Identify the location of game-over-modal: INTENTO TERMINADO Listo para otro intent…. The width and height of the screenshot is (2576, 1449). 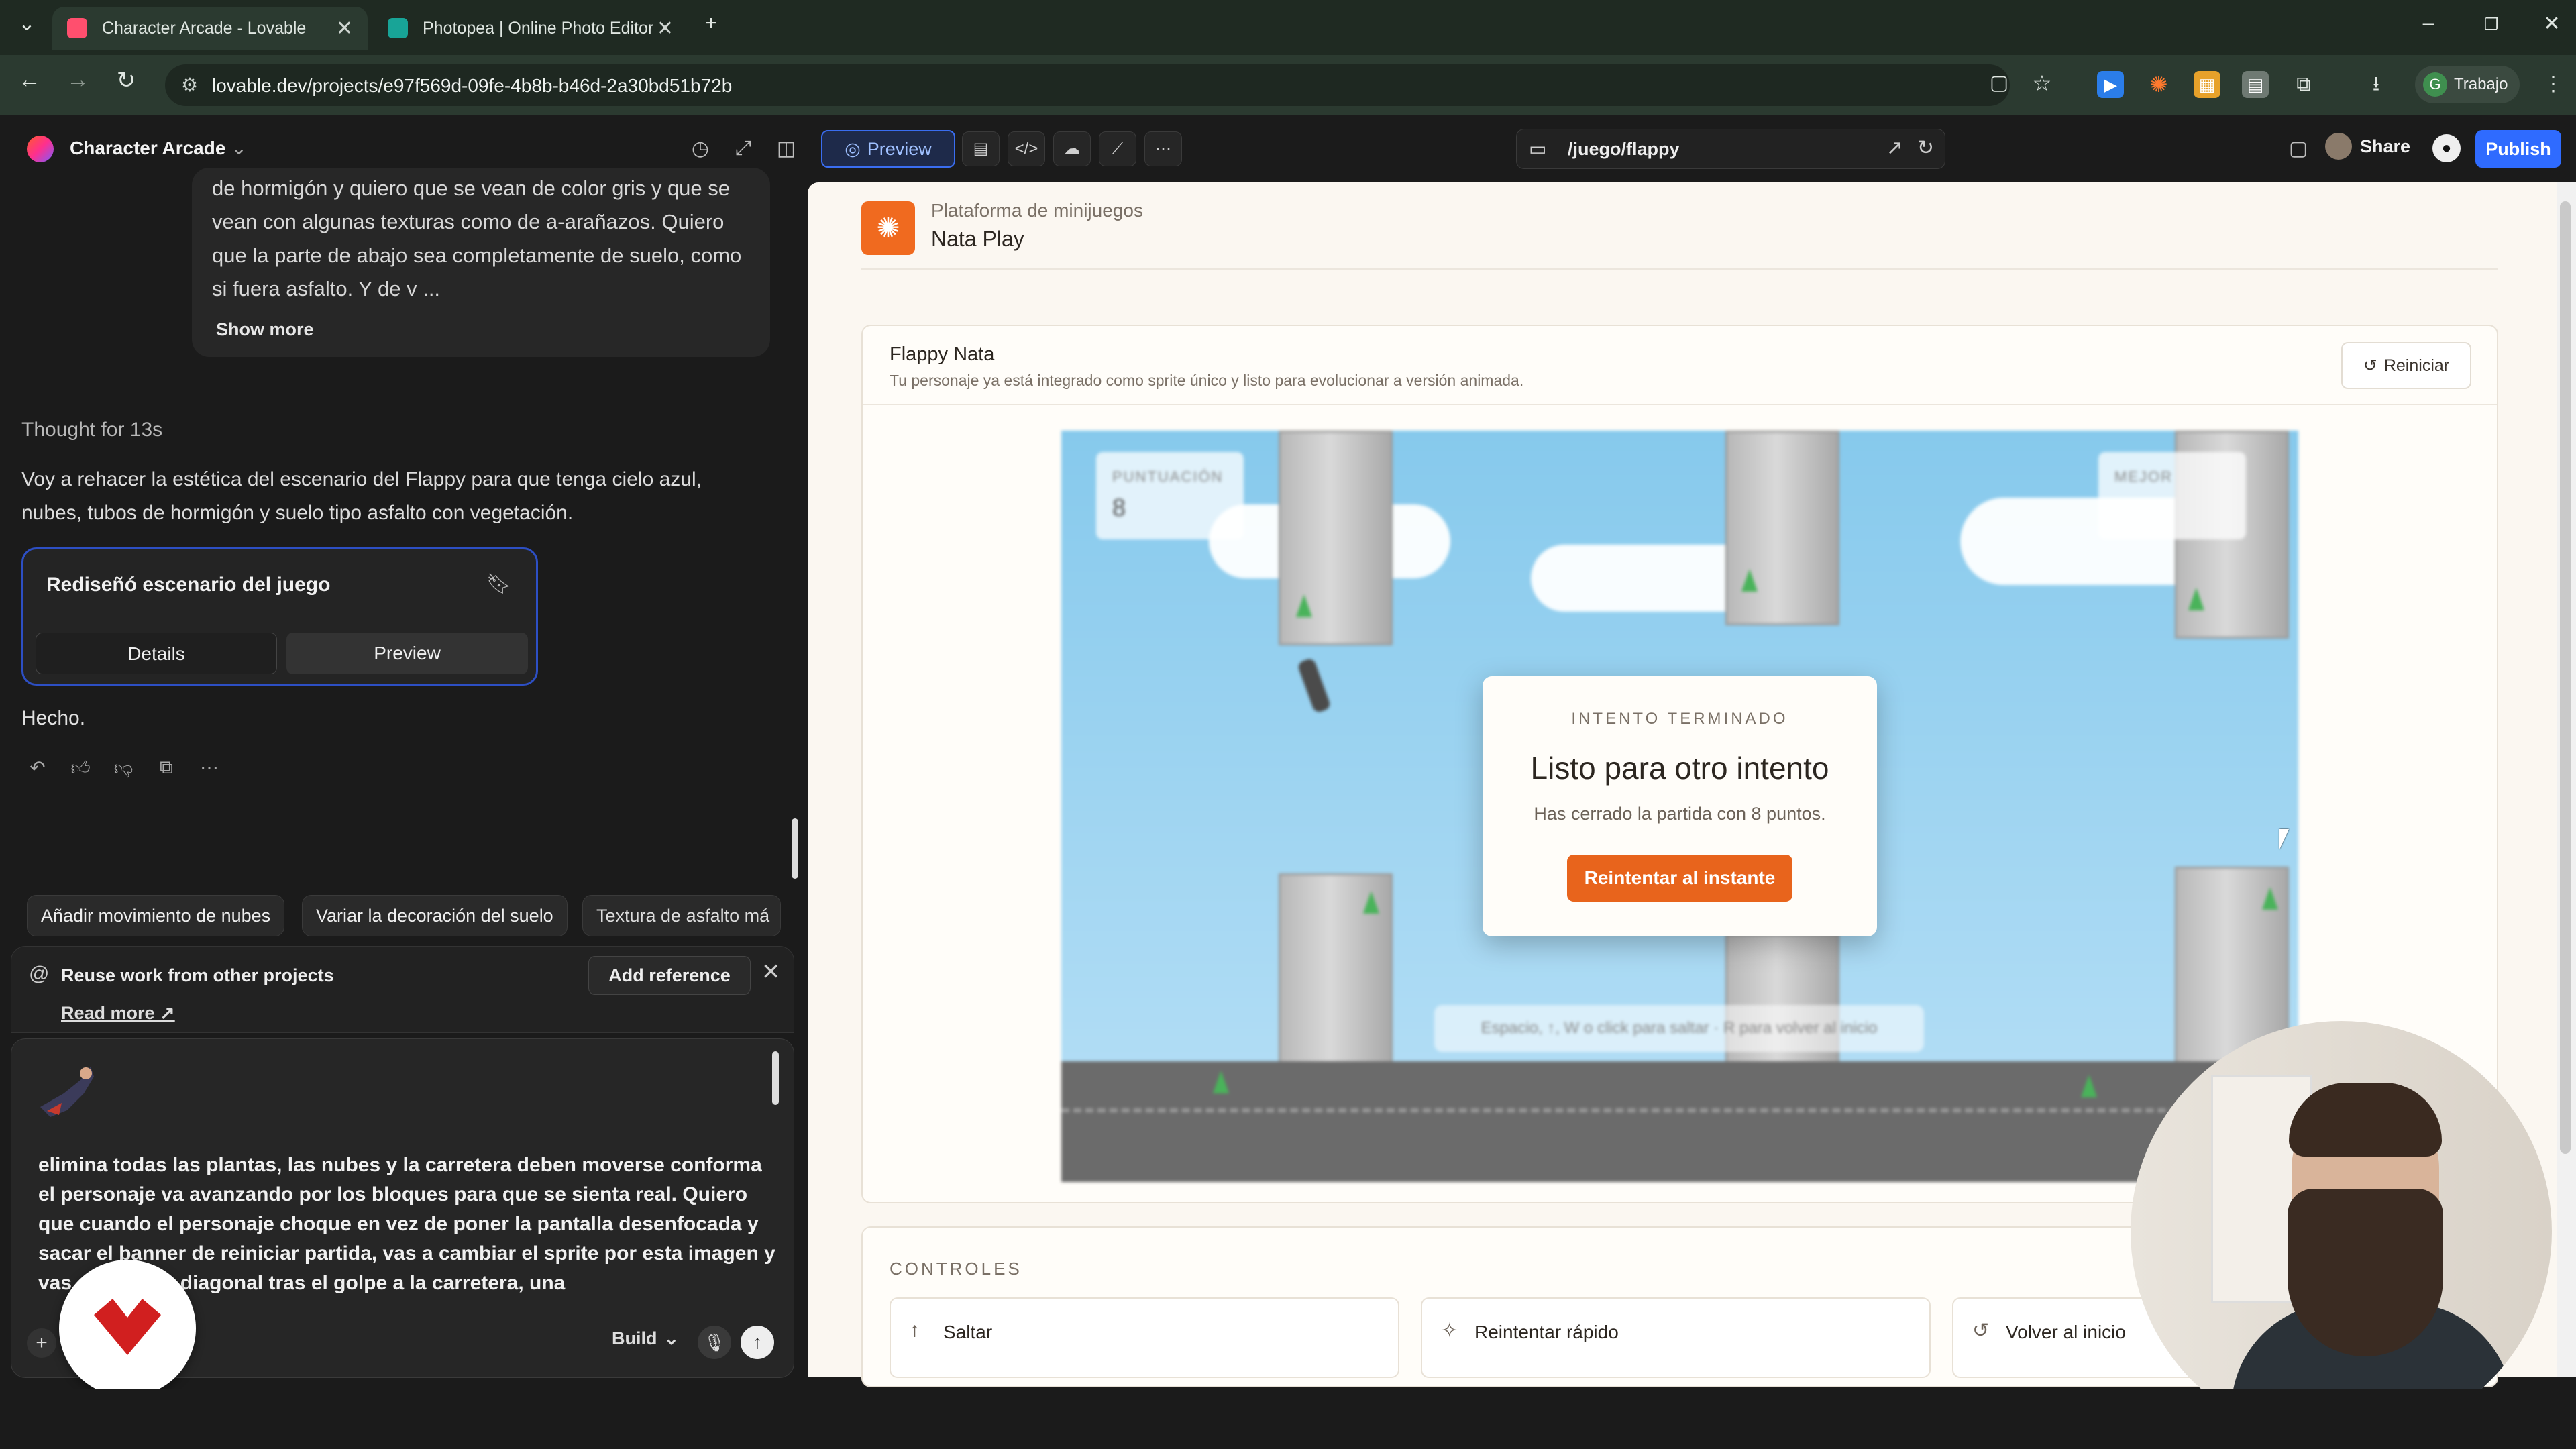
(1680, 806).